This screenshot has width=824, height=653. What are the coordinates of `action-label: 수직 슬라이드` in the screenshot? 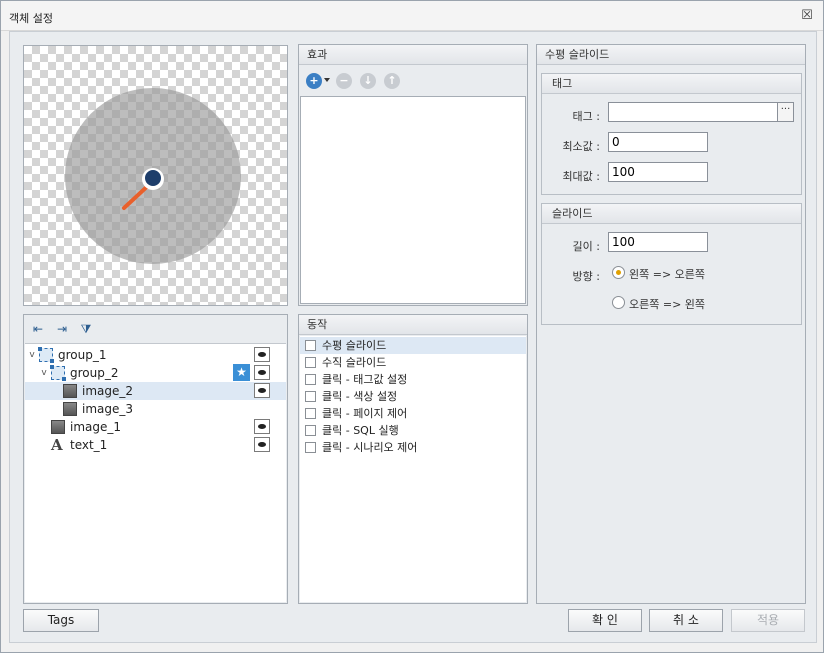 It's located at (354, 362).